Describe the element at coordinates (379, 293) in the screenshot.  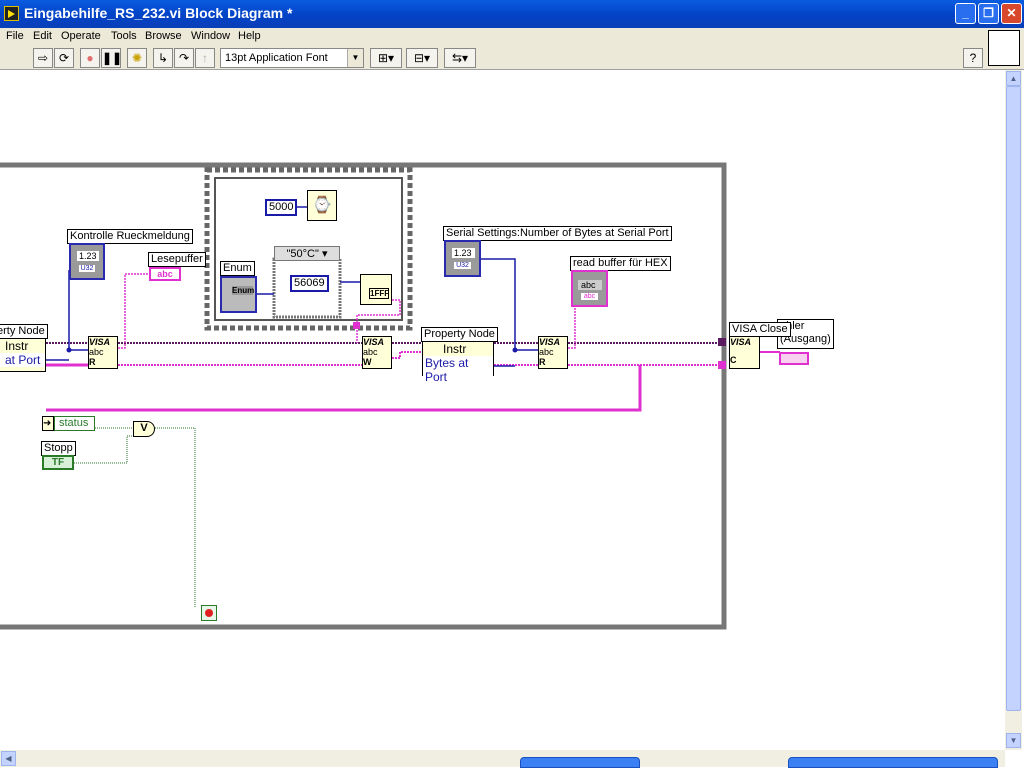
I see `hex-format: 1FFF` at that location.